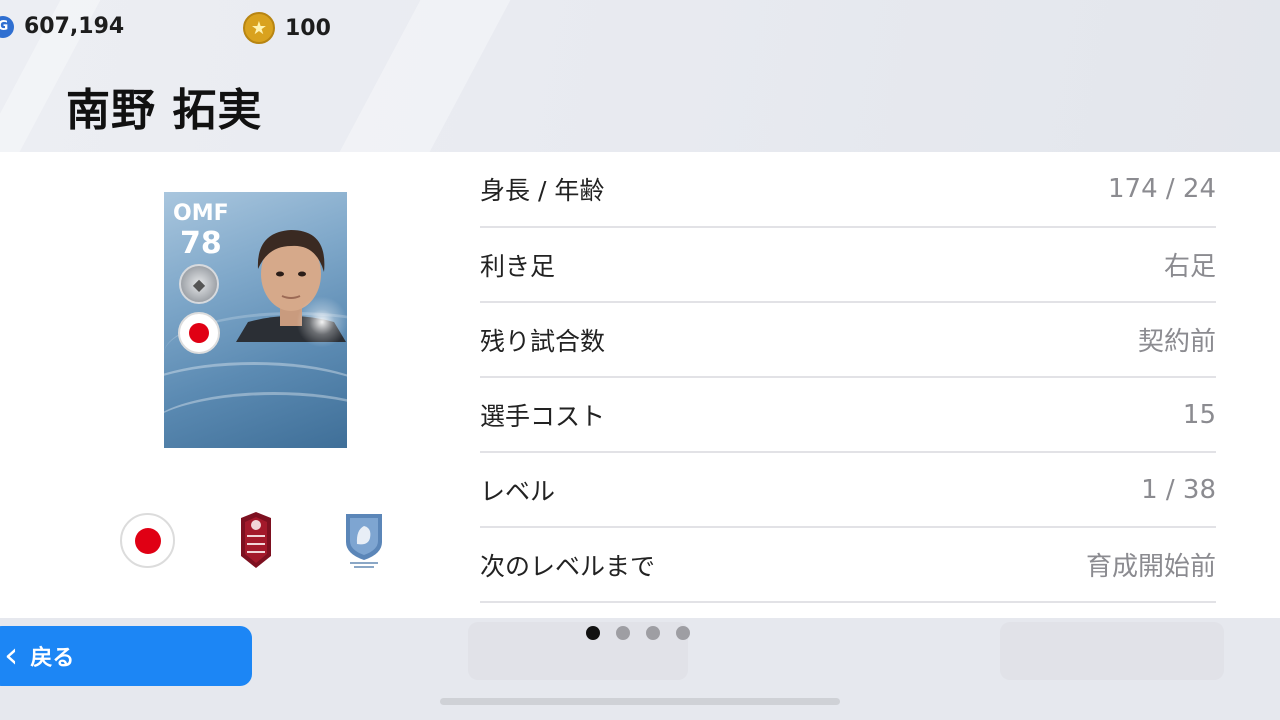  Describe the element at coordinates (640, 701) in the screenshot. I see `home-indicator` at that location.